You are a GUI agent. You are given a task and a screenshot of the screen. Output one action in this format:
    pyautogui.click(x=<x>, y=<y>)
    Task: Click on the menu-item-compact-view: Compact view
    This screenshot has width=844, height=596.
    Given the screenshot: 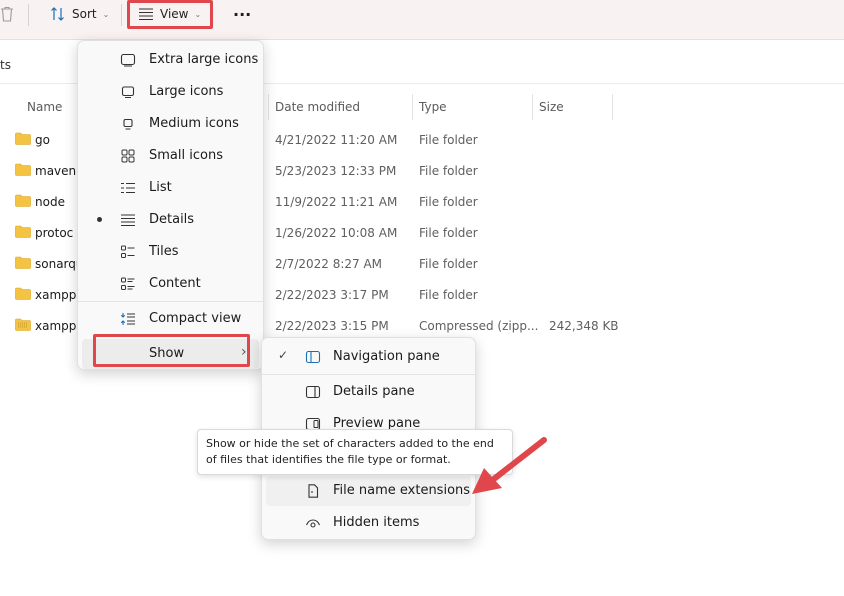 What is the action you would take?
    pyautogui.click(x=170, y=319)
    